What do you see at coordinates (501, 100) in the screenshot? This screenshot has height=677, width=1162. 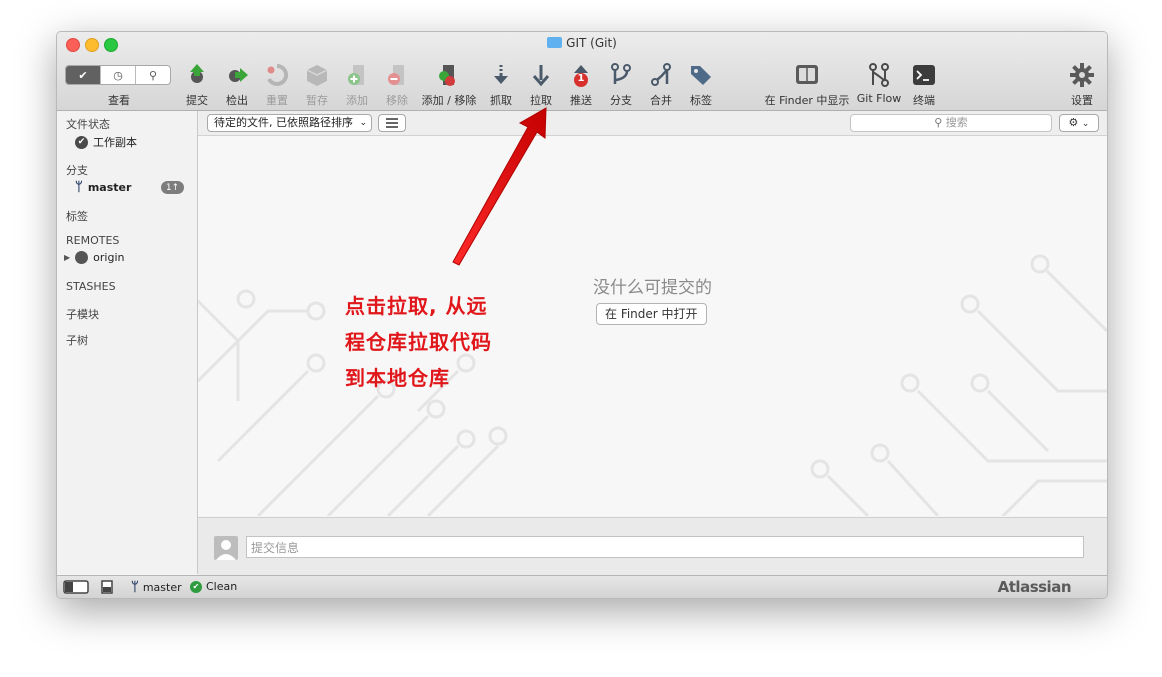 I see `fetch-label: 抓取` at bounding box center [501, 100].